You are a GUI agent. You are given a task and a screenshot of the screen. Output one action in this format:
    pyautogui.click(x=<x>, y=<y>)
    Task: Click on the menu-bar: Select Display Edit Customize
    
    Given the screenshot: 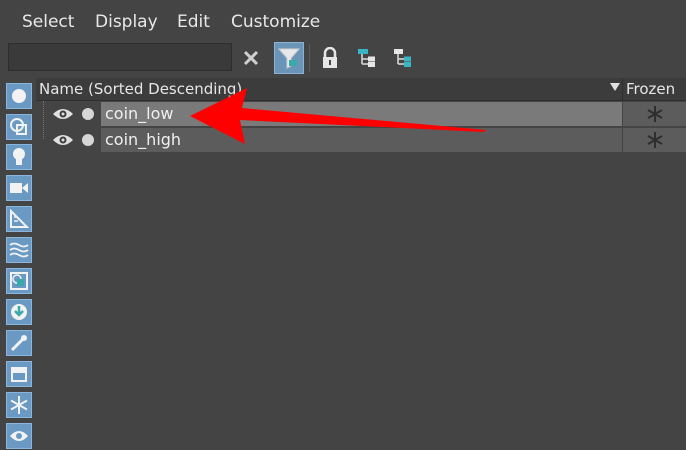 What is the action you would take?
    pyautogui.click(x=343, y=22)
    